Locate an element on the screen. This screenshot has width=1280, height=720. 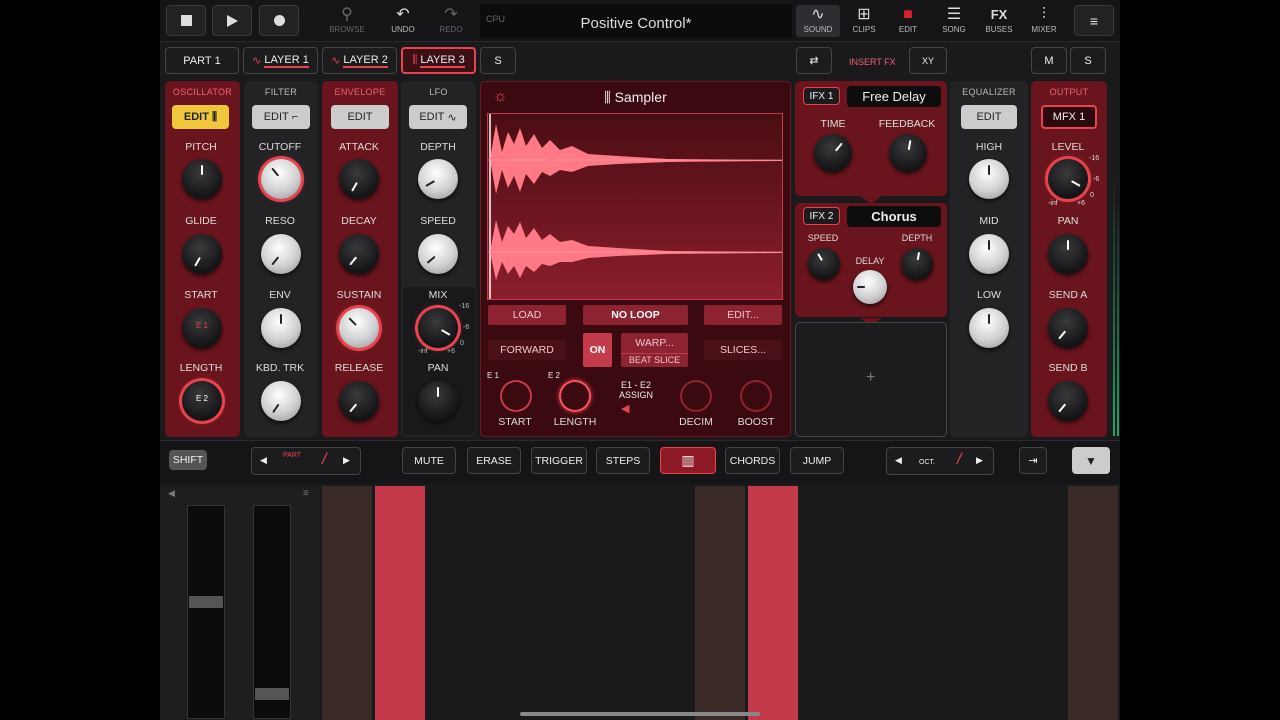
pitch-bend-mode-button: ⇥ is located at coordinates (1033, 460).